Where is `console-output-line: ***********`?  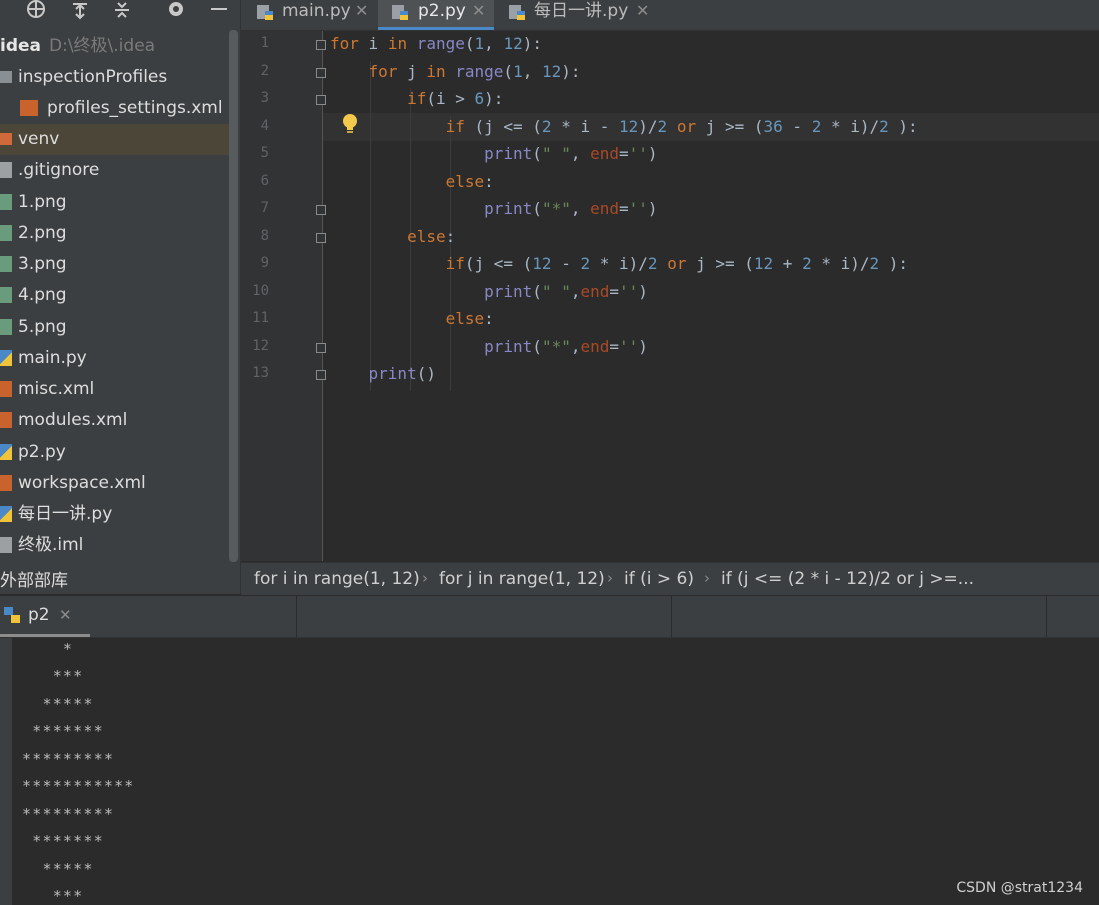
console-output-line: *********** is located at coordinates (78, 786).